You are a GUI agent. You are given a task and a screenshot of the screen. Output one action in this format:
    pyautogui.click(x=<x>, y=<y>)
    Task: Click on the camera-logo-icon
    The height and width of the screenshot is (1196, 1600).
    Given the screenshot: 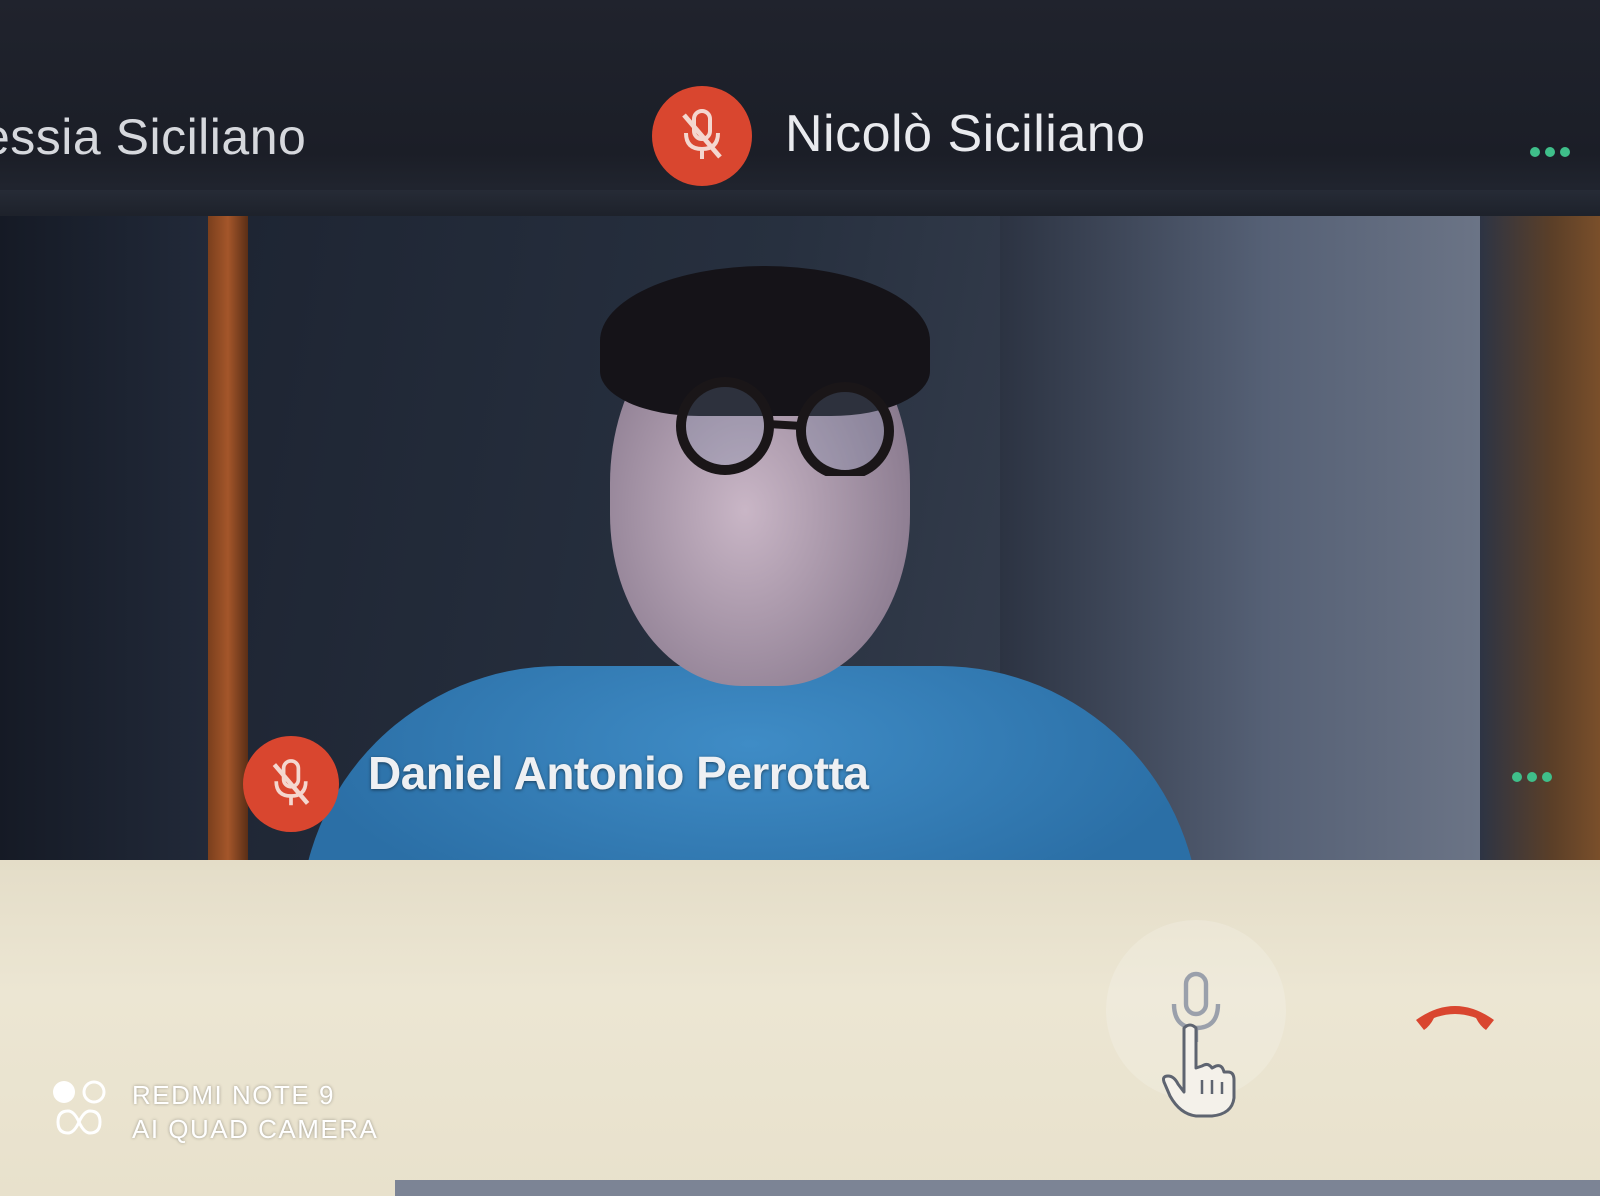 What is the action you would take?
    pyautogui.click(x=79, y=1107)
    